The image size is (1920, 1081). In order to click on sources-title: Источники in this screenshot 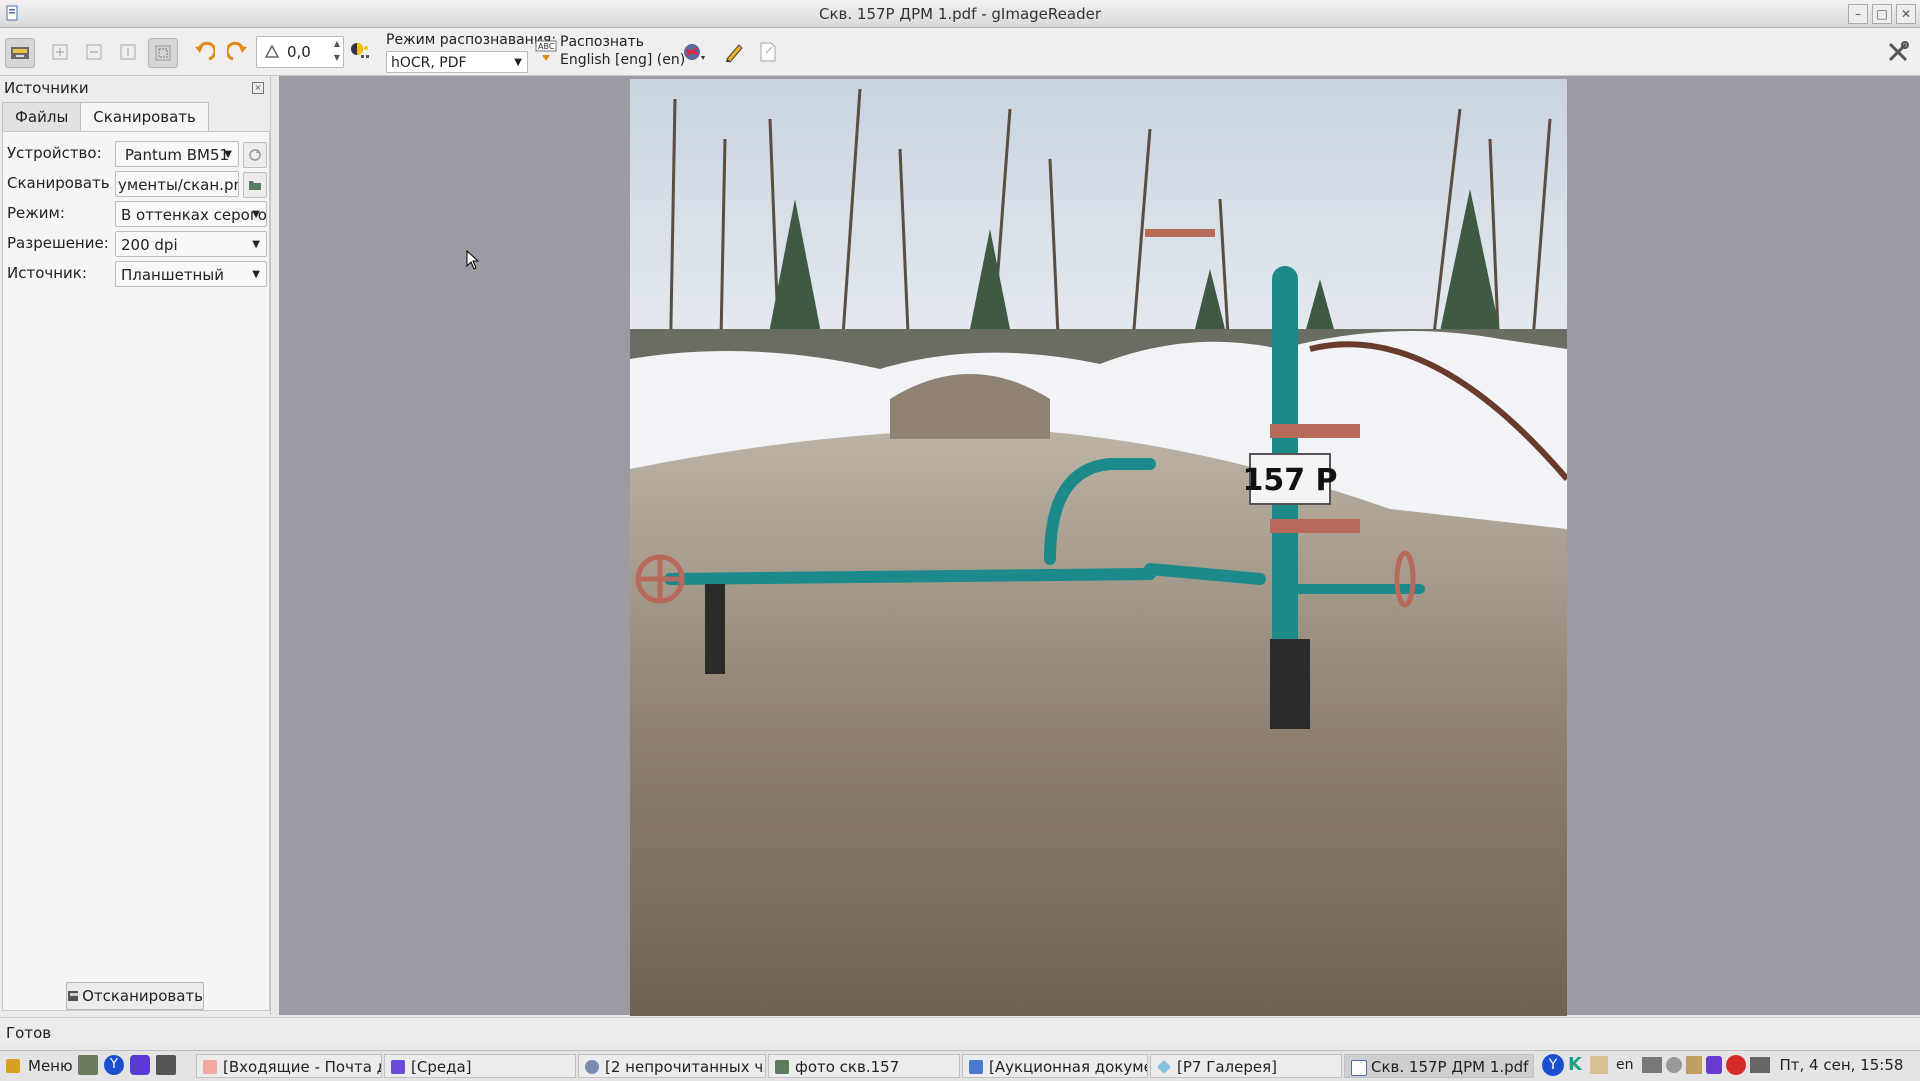, I will do `click(46, 88)`.